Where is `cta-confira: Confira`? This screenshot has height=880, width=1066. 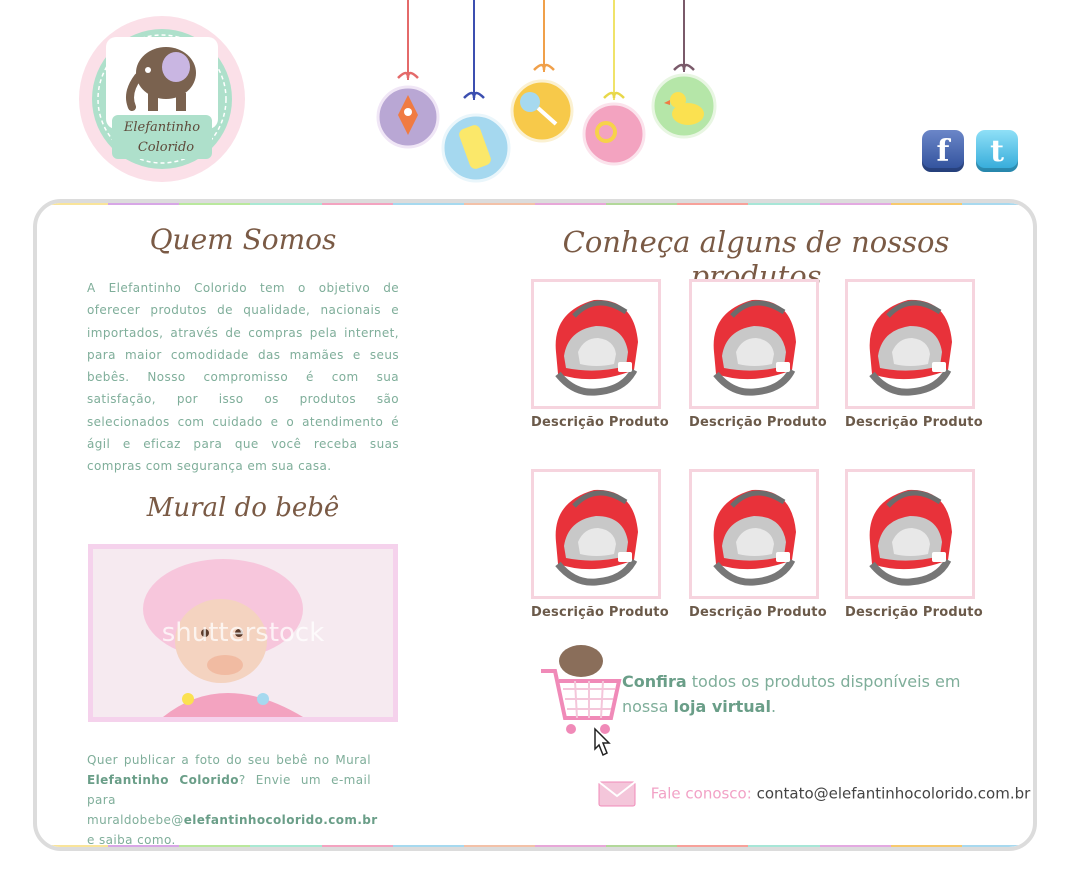
cta-confira: Confira is located at coordinates (654, 681).